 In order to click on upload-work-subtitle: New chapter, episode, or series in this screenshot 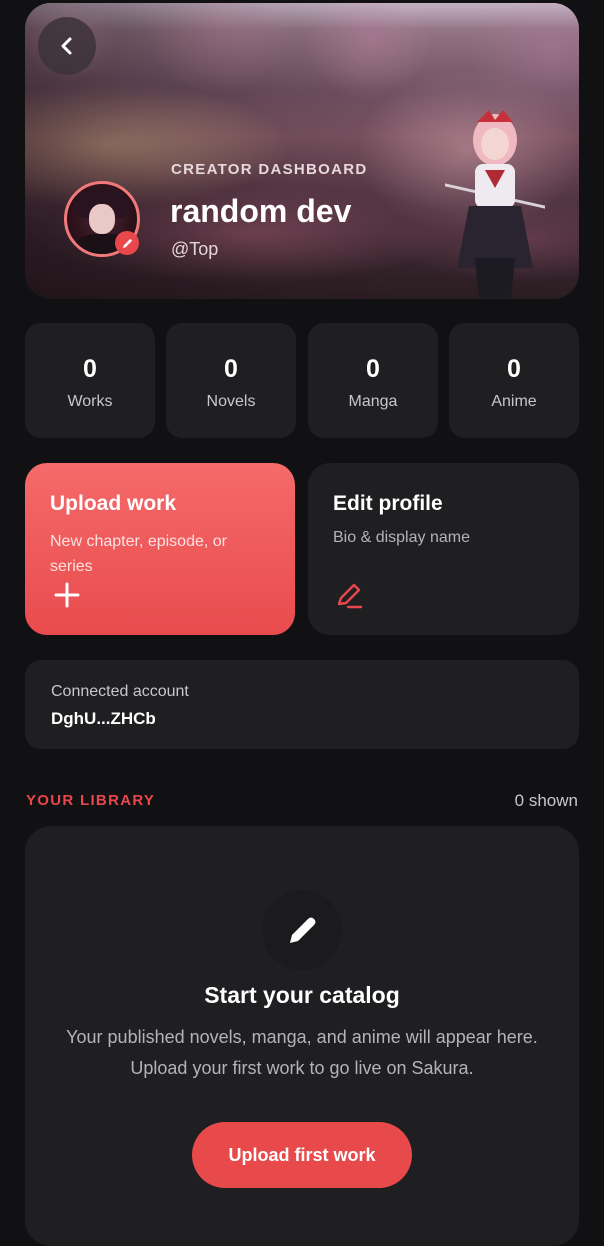, I will do `click(138, 554)`.